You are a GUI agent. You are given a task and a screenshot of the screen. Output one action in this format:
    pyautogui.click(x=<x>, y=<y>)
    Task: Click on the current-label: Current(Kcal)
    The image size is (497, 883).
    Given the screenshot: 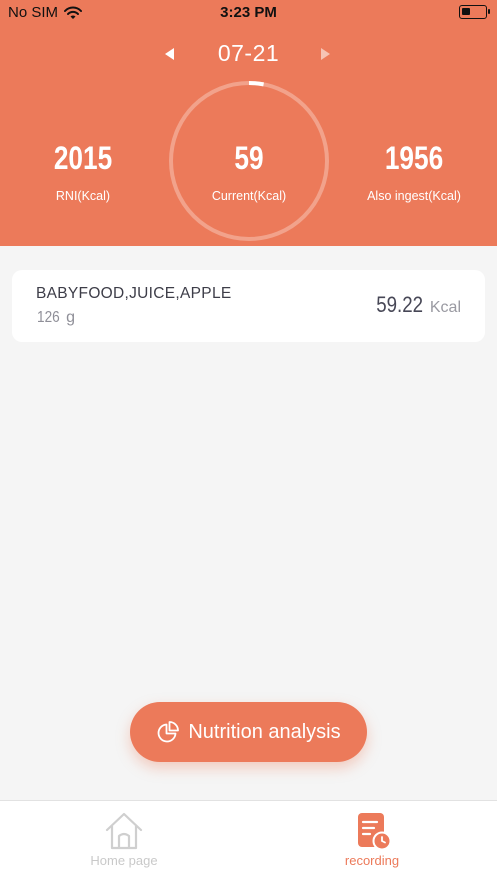 What is the action you would take?
    pyautogui.click(x=249, y=196)
    